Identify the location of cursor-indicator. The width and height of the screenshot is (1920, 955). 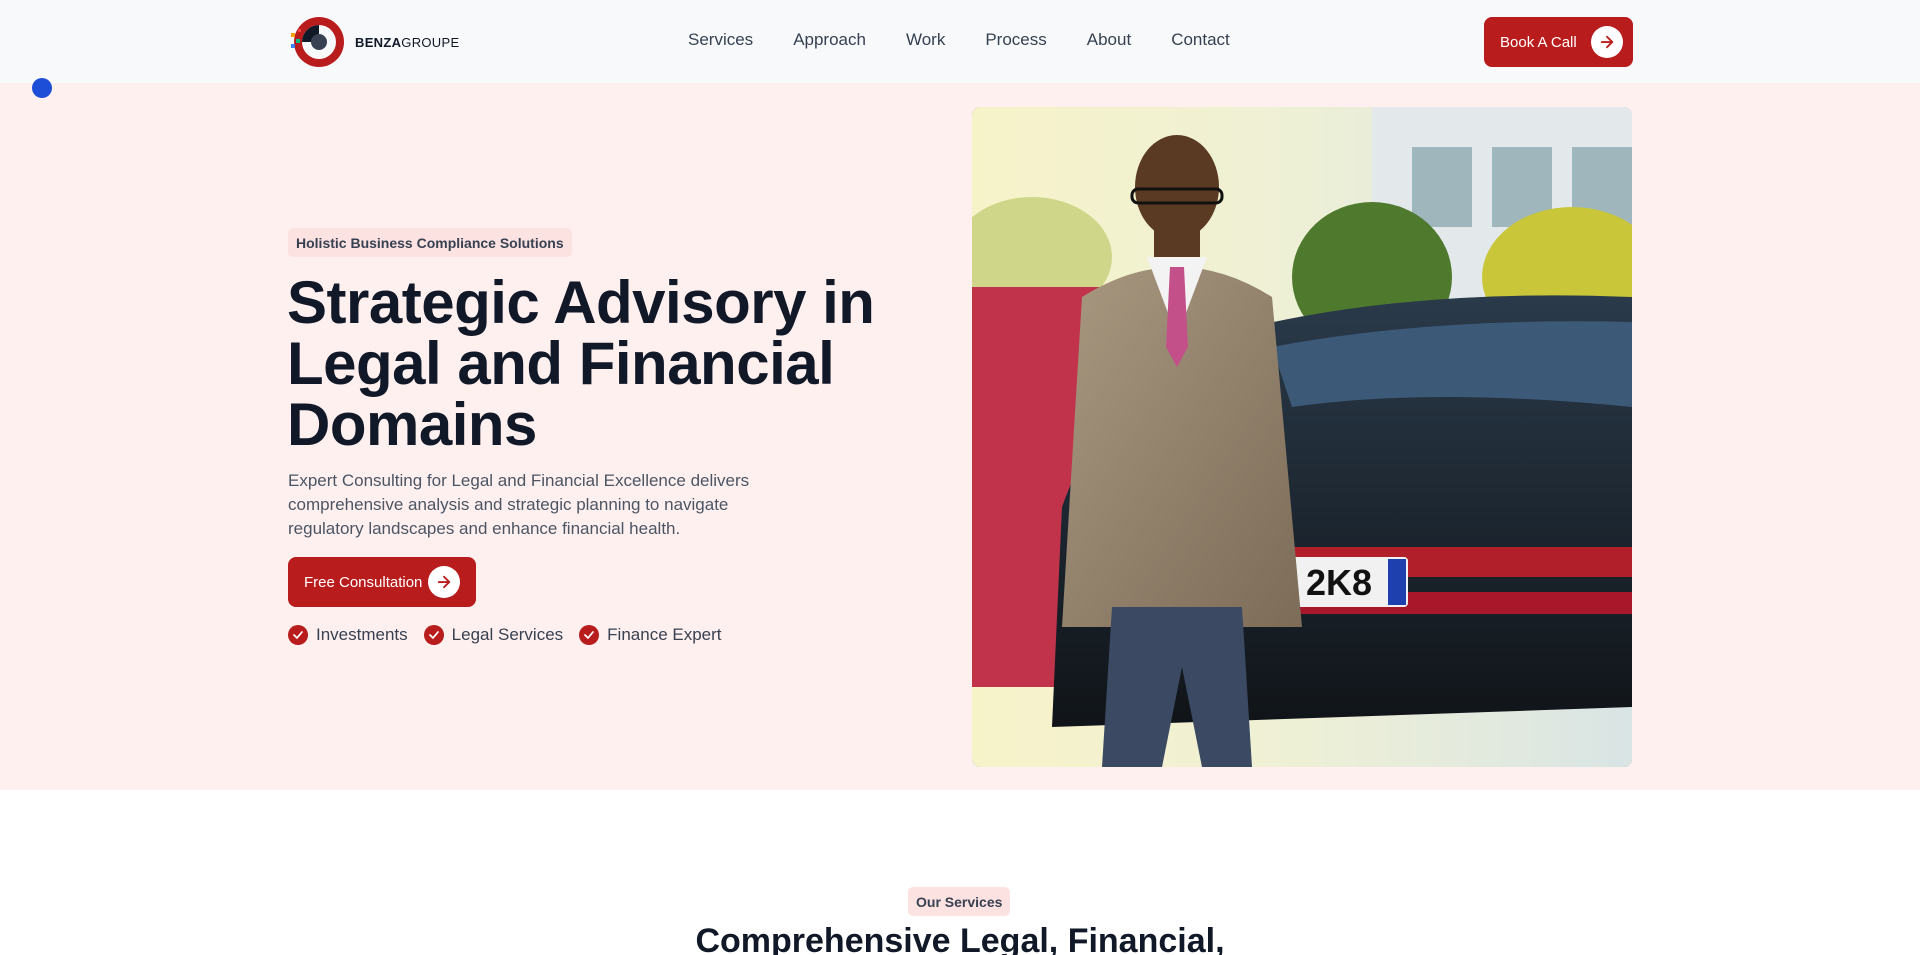
(42, 88).